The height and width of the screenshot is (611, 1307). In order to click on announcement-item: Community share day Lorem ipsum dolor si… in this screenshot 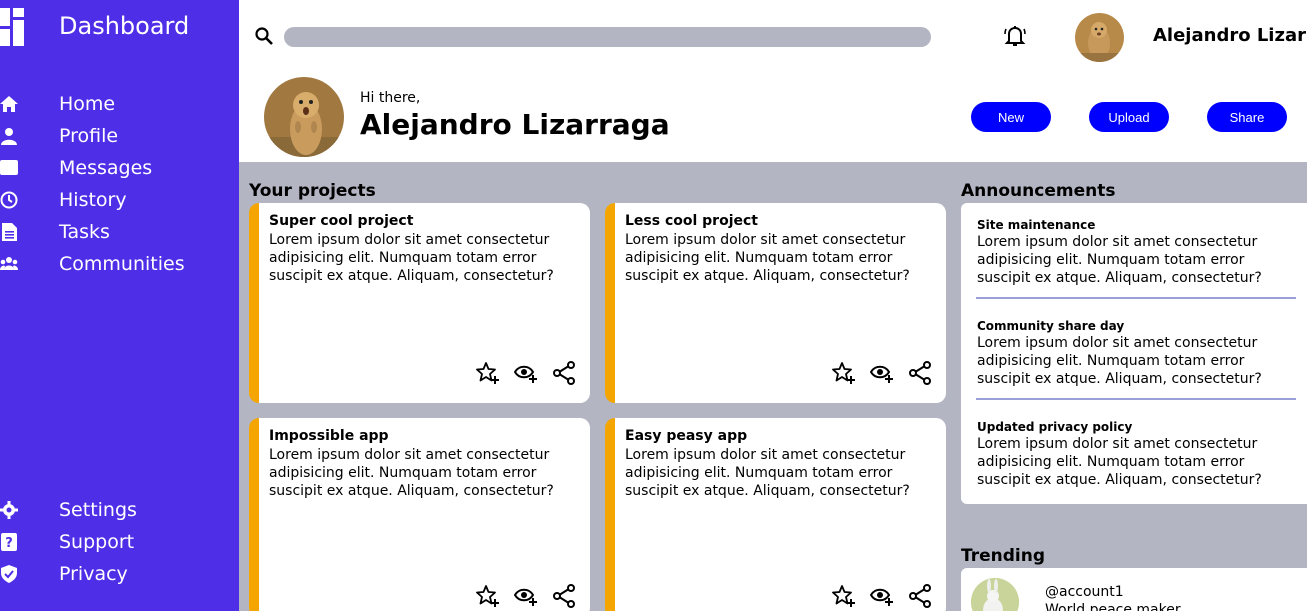, I will do `click(1136, 353)`.